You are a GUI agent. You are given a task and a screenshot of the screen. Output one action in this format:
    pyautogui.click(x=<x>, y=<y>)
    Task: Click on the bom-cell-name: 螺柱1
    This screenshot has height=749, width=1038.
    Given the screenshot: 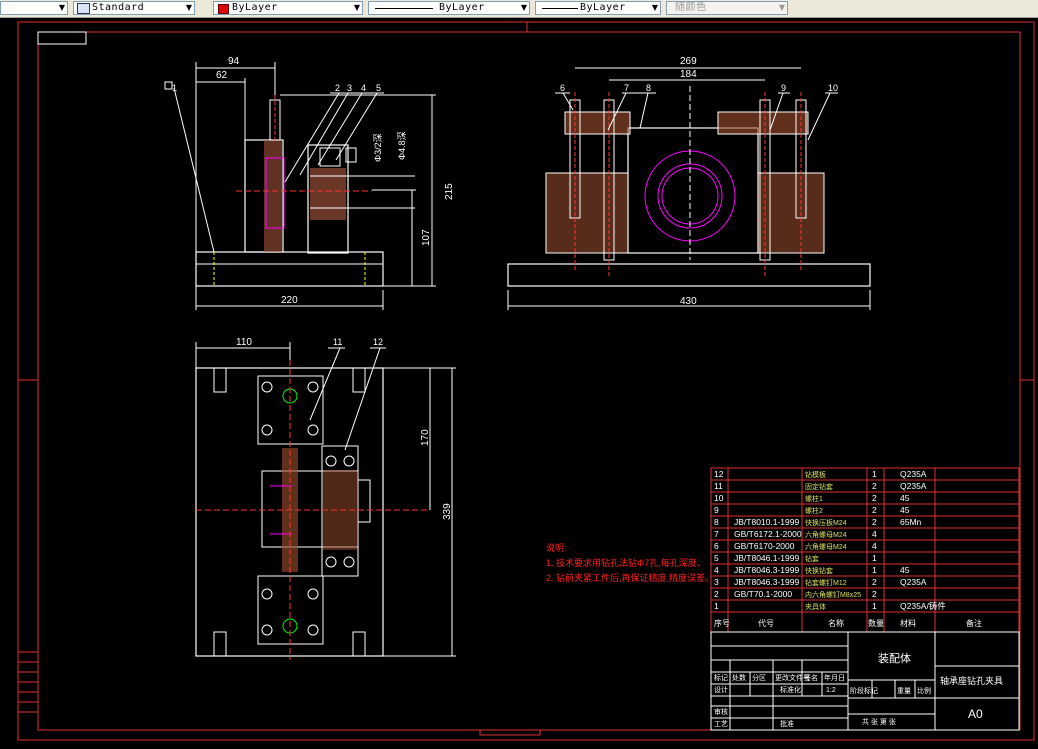 What is the action you would take?
    pyautogui.click(x=814, y=498)
    